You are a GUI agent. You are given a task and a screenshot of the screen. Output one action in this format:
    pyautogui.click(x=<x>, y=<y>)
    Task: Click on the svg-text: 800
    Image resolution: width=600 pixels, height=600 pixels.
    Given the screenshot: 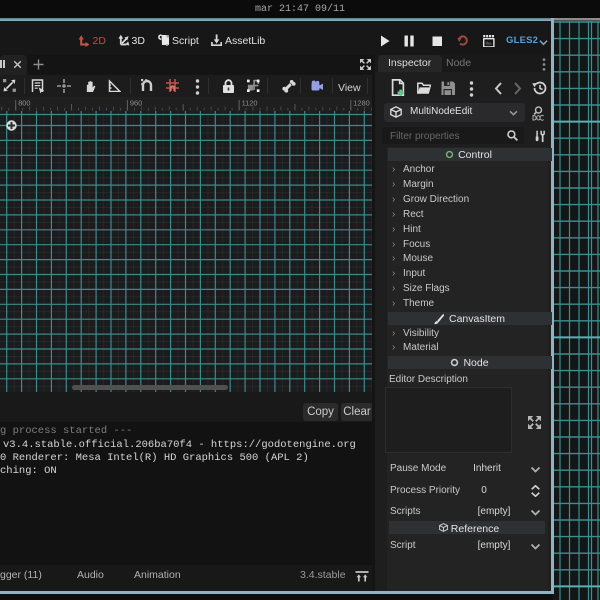 What is the action you would take?
    pyautogui.click(x=24, y=103)
    